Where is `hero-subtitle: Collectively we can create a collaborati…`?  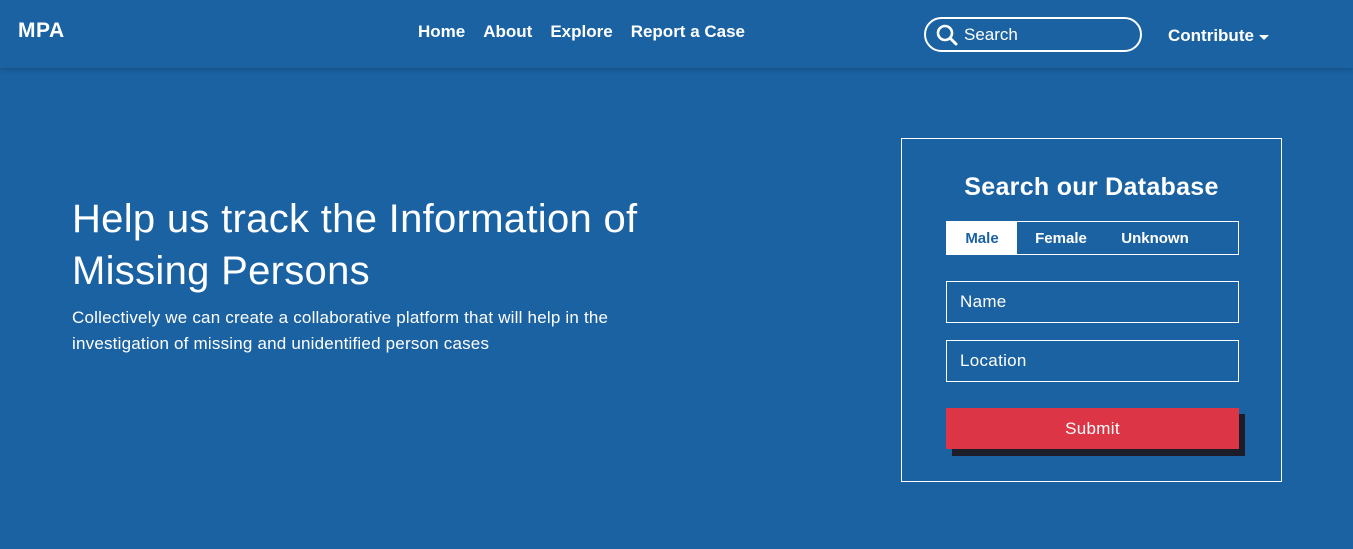 hero-subtitle: Collectively we can create a collaborati… is located at coordinates (340, 330).